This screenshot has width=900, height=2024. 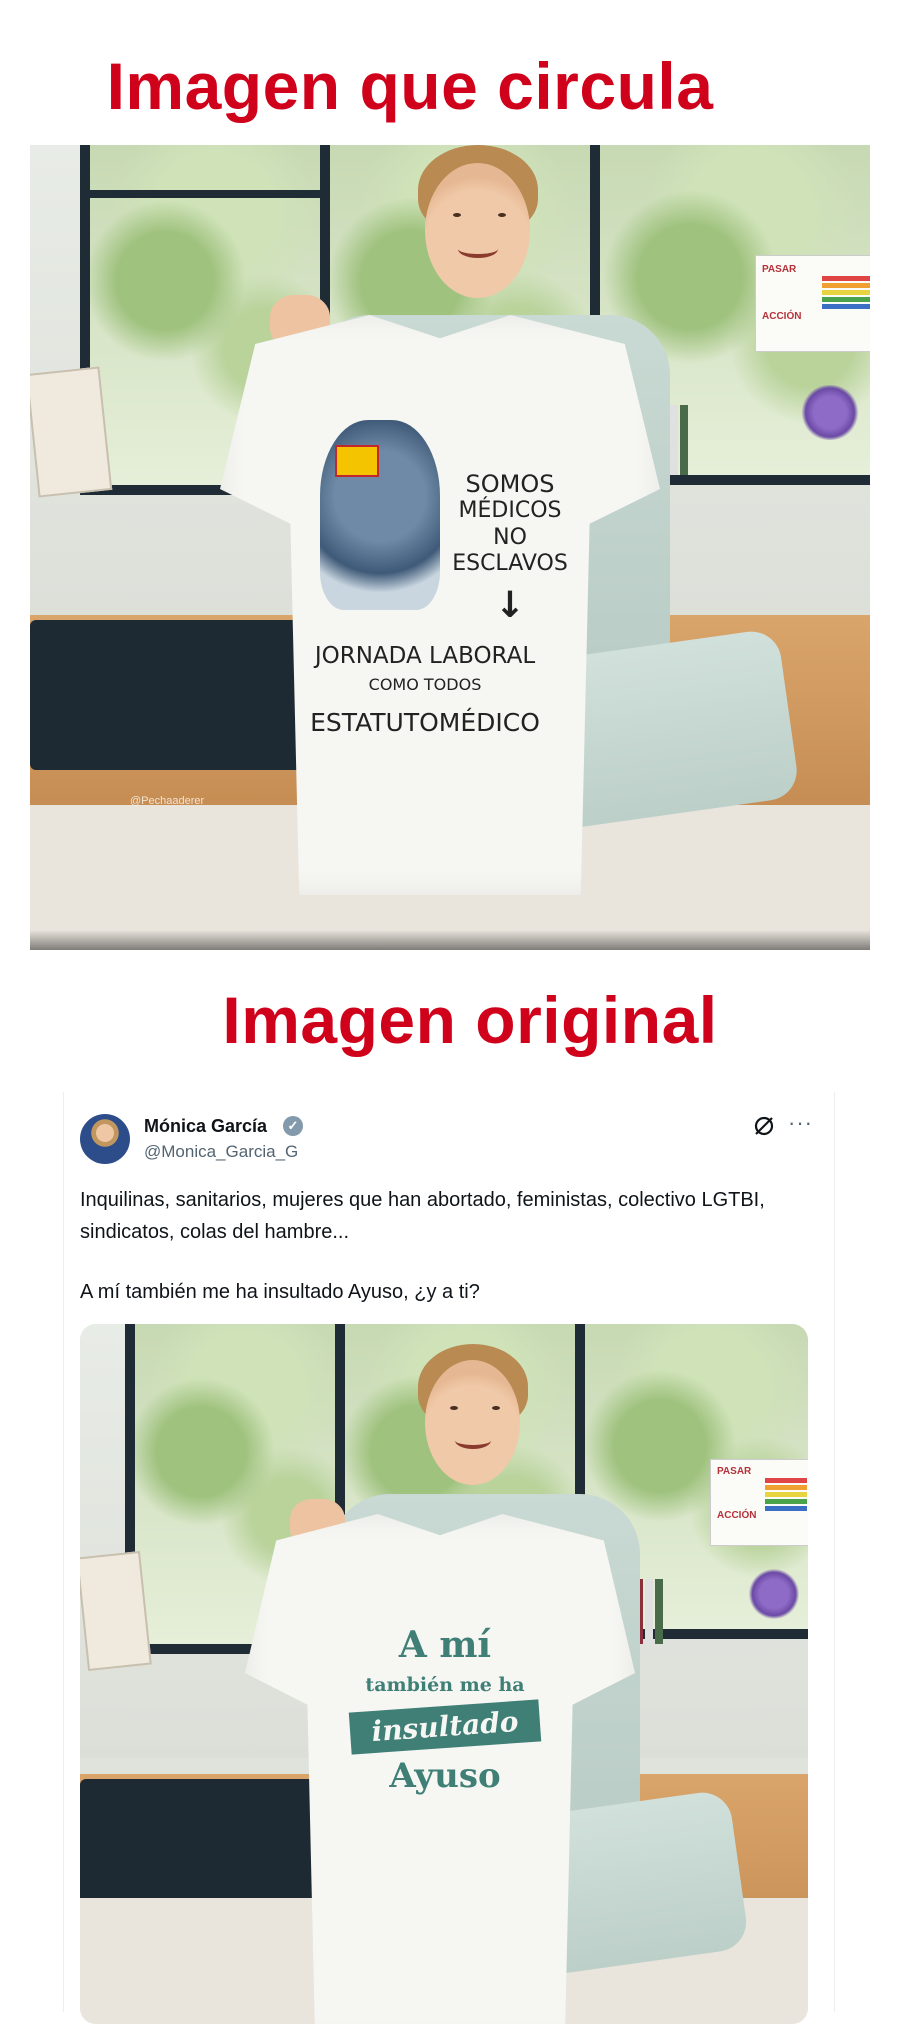 I want to click on avatar, so click(x=105, y=1139).